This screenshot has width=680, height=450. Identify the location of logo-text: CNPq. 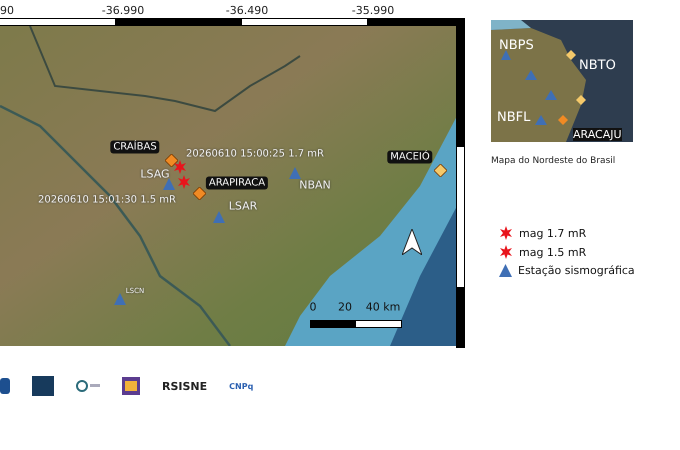
(241, 386).